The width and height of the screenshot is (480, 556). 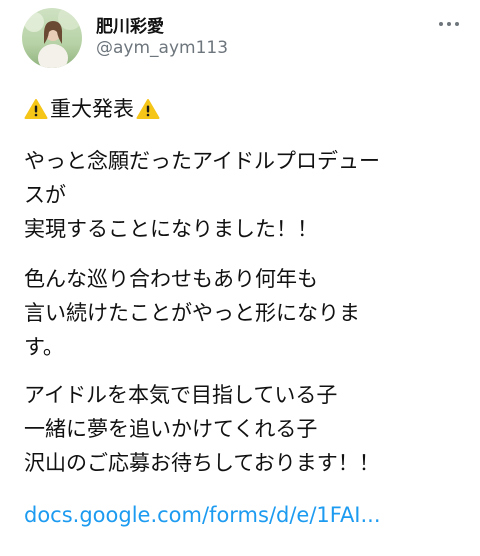 I want to click on profile-photo-avatar, so click(x=52, y=38).